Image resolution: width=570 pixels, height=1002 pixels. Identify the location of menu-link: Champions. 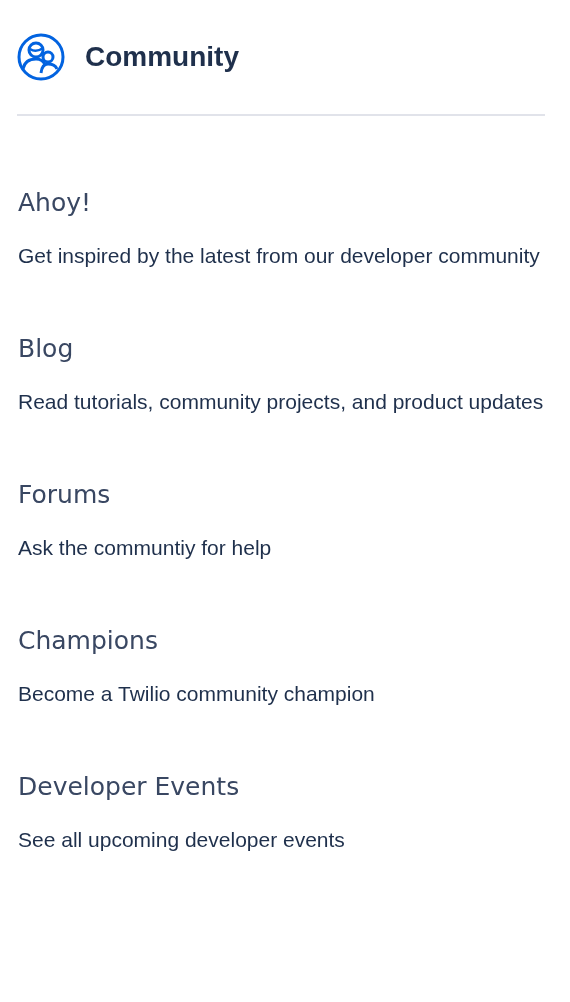
(281, 641).